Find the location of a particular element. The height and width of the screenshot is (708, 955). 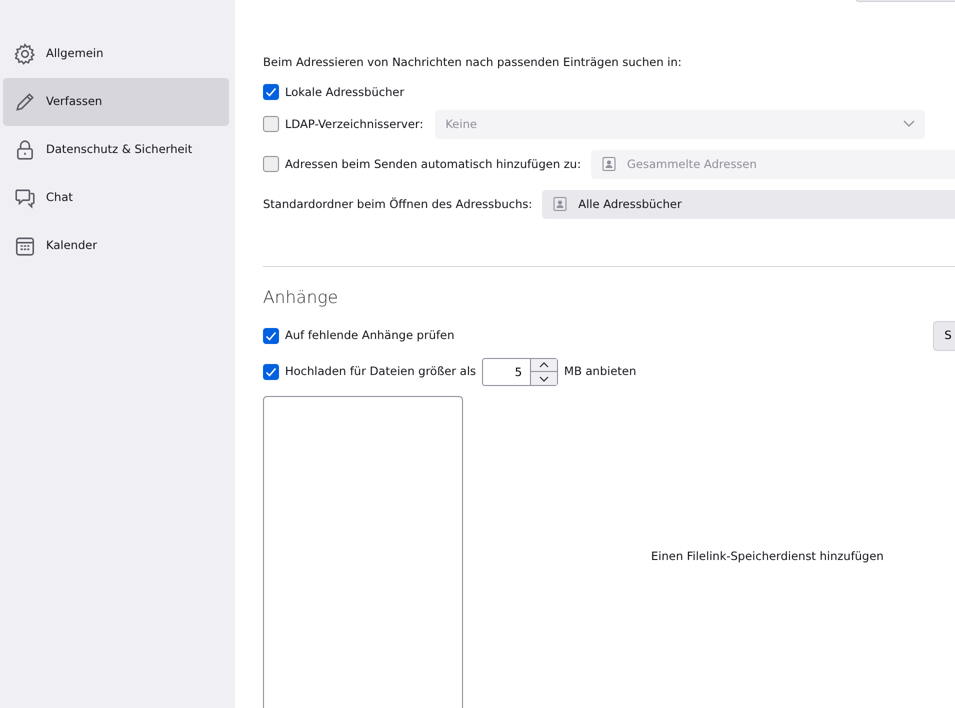

sidebar-item: Verfassen is located at coordinates (116, 102).